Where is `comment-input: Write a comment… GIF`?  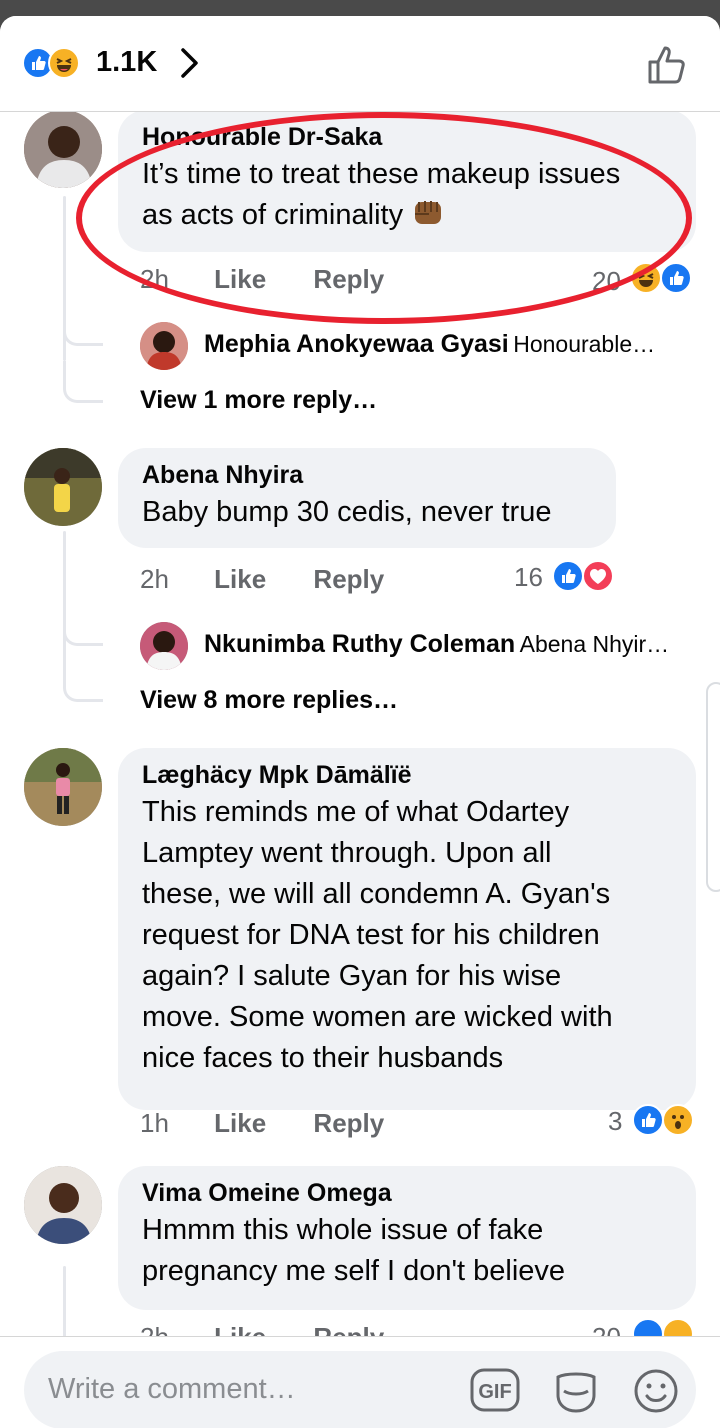 comment-input: Write a comment… GIF is located at coordinates (360, 1389).